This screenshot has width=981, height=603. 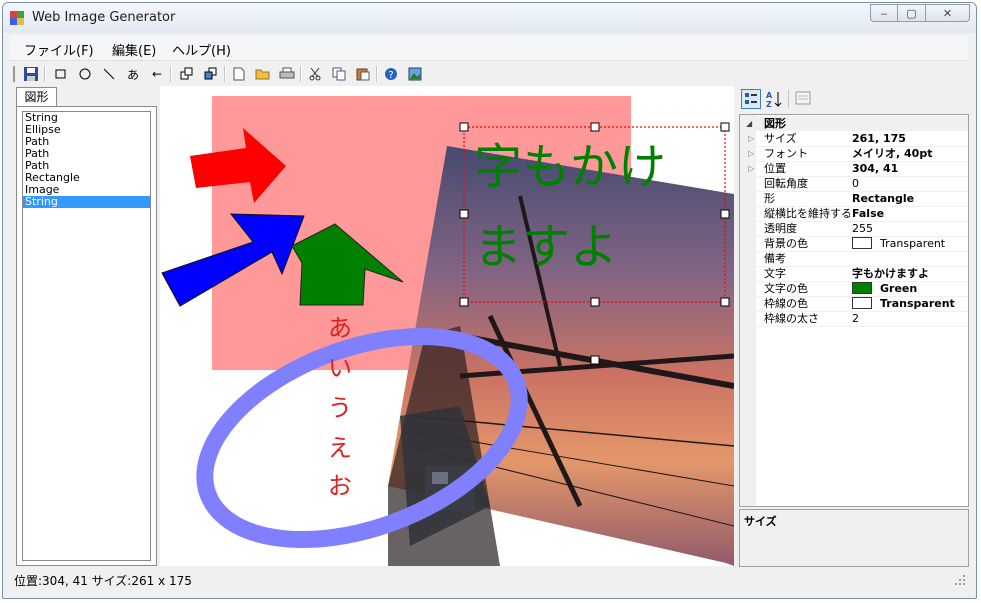 I want to click on main-text-line1: 字もかけ, so click(x=570, y=167).